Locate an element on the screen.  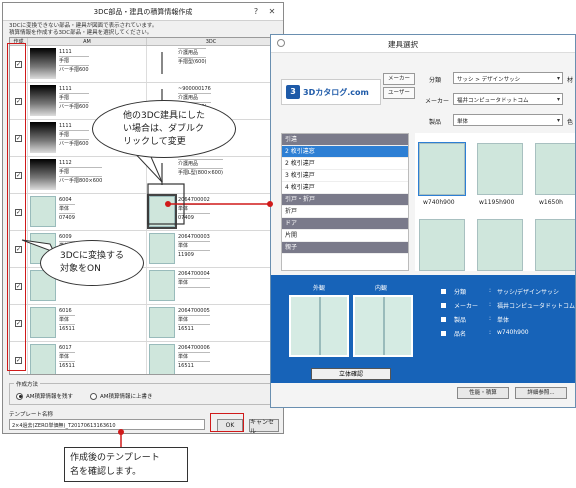
dc-info: 介護用品手摺型(600) is located at coordinates (192, 64).